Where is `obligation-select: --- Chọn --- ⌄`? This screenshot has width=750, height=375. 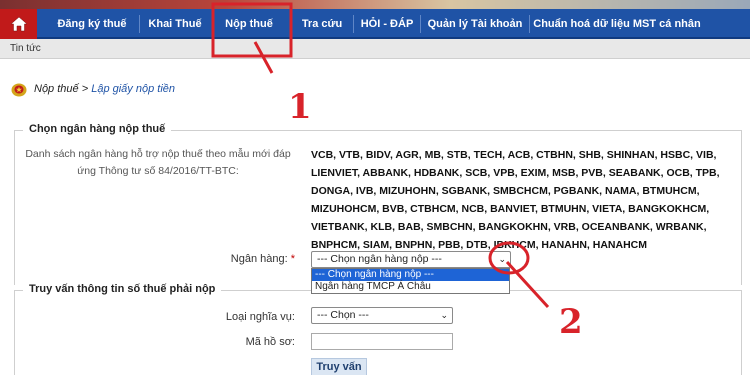
obligation-select: --- Chọn --- ⌄ is located at coordinates (382, 315).